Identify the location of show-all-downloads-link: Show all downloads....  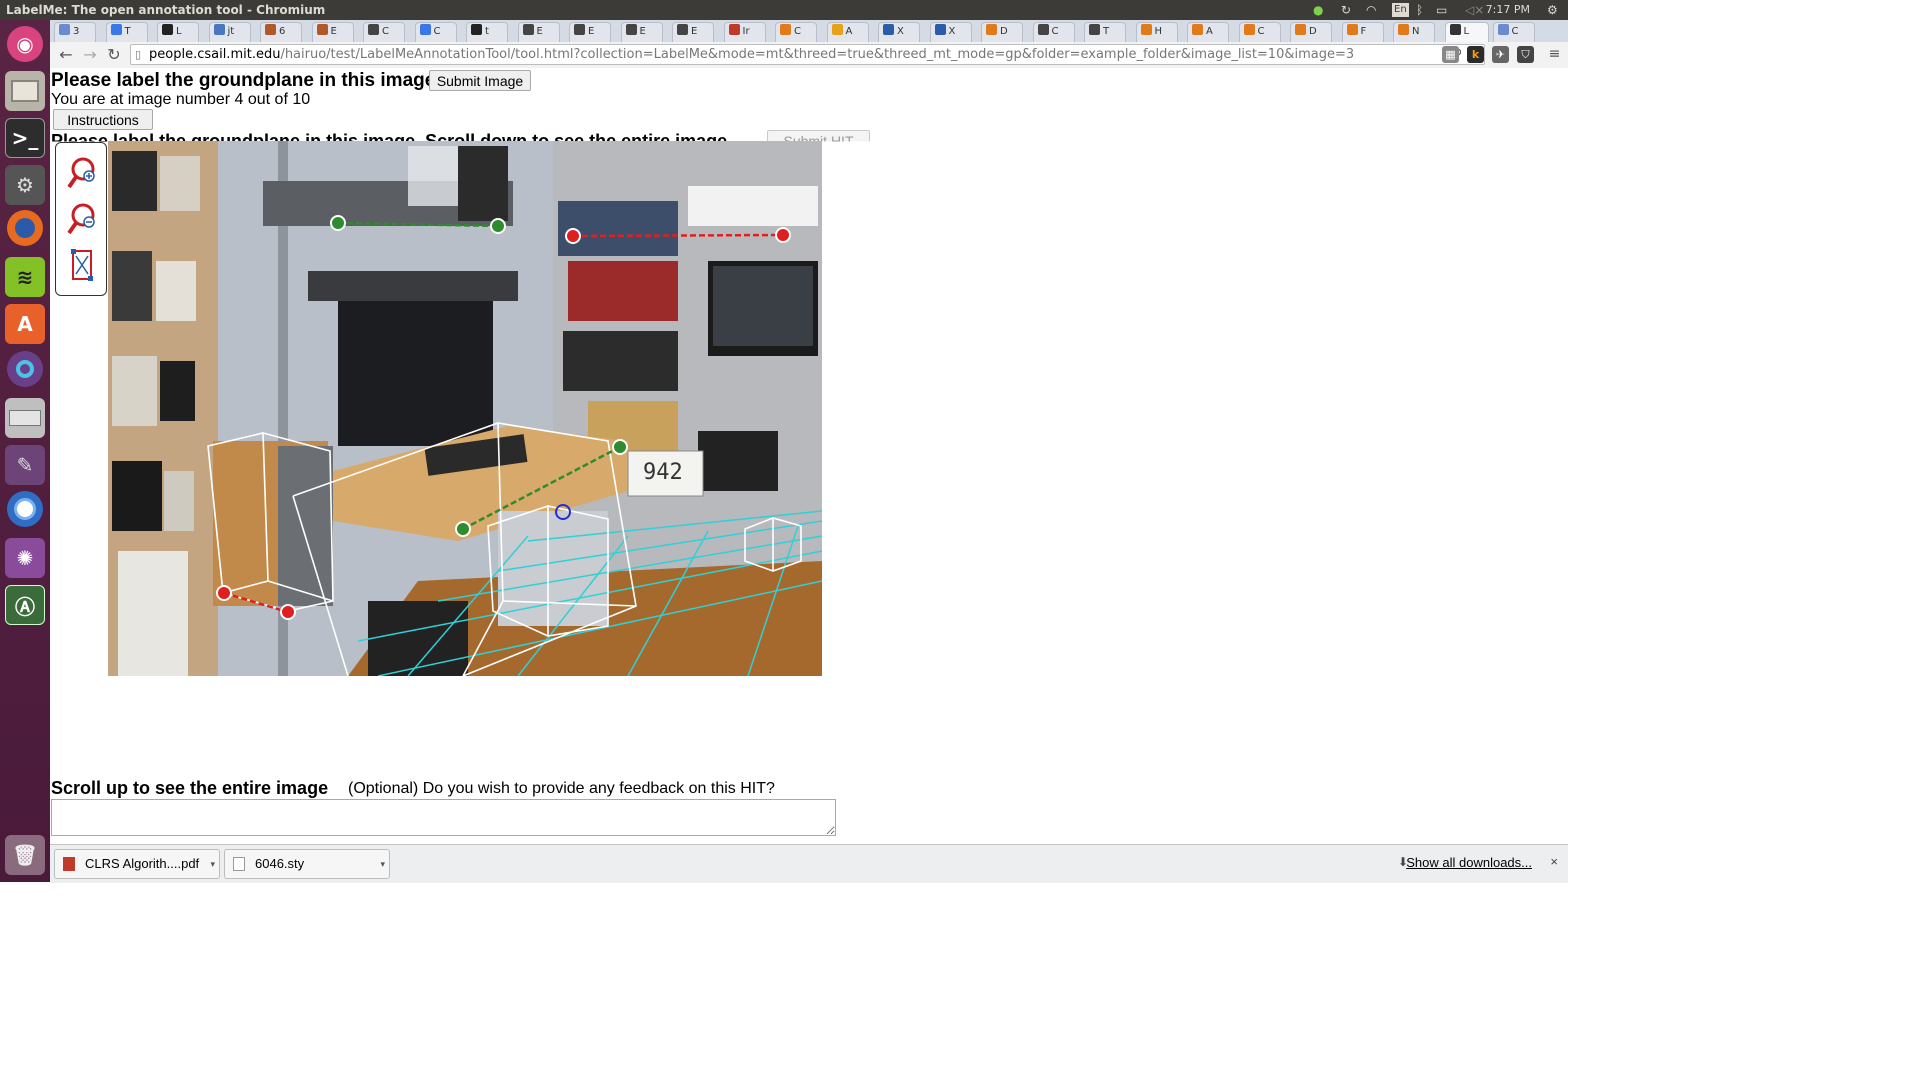
(1469, 862).